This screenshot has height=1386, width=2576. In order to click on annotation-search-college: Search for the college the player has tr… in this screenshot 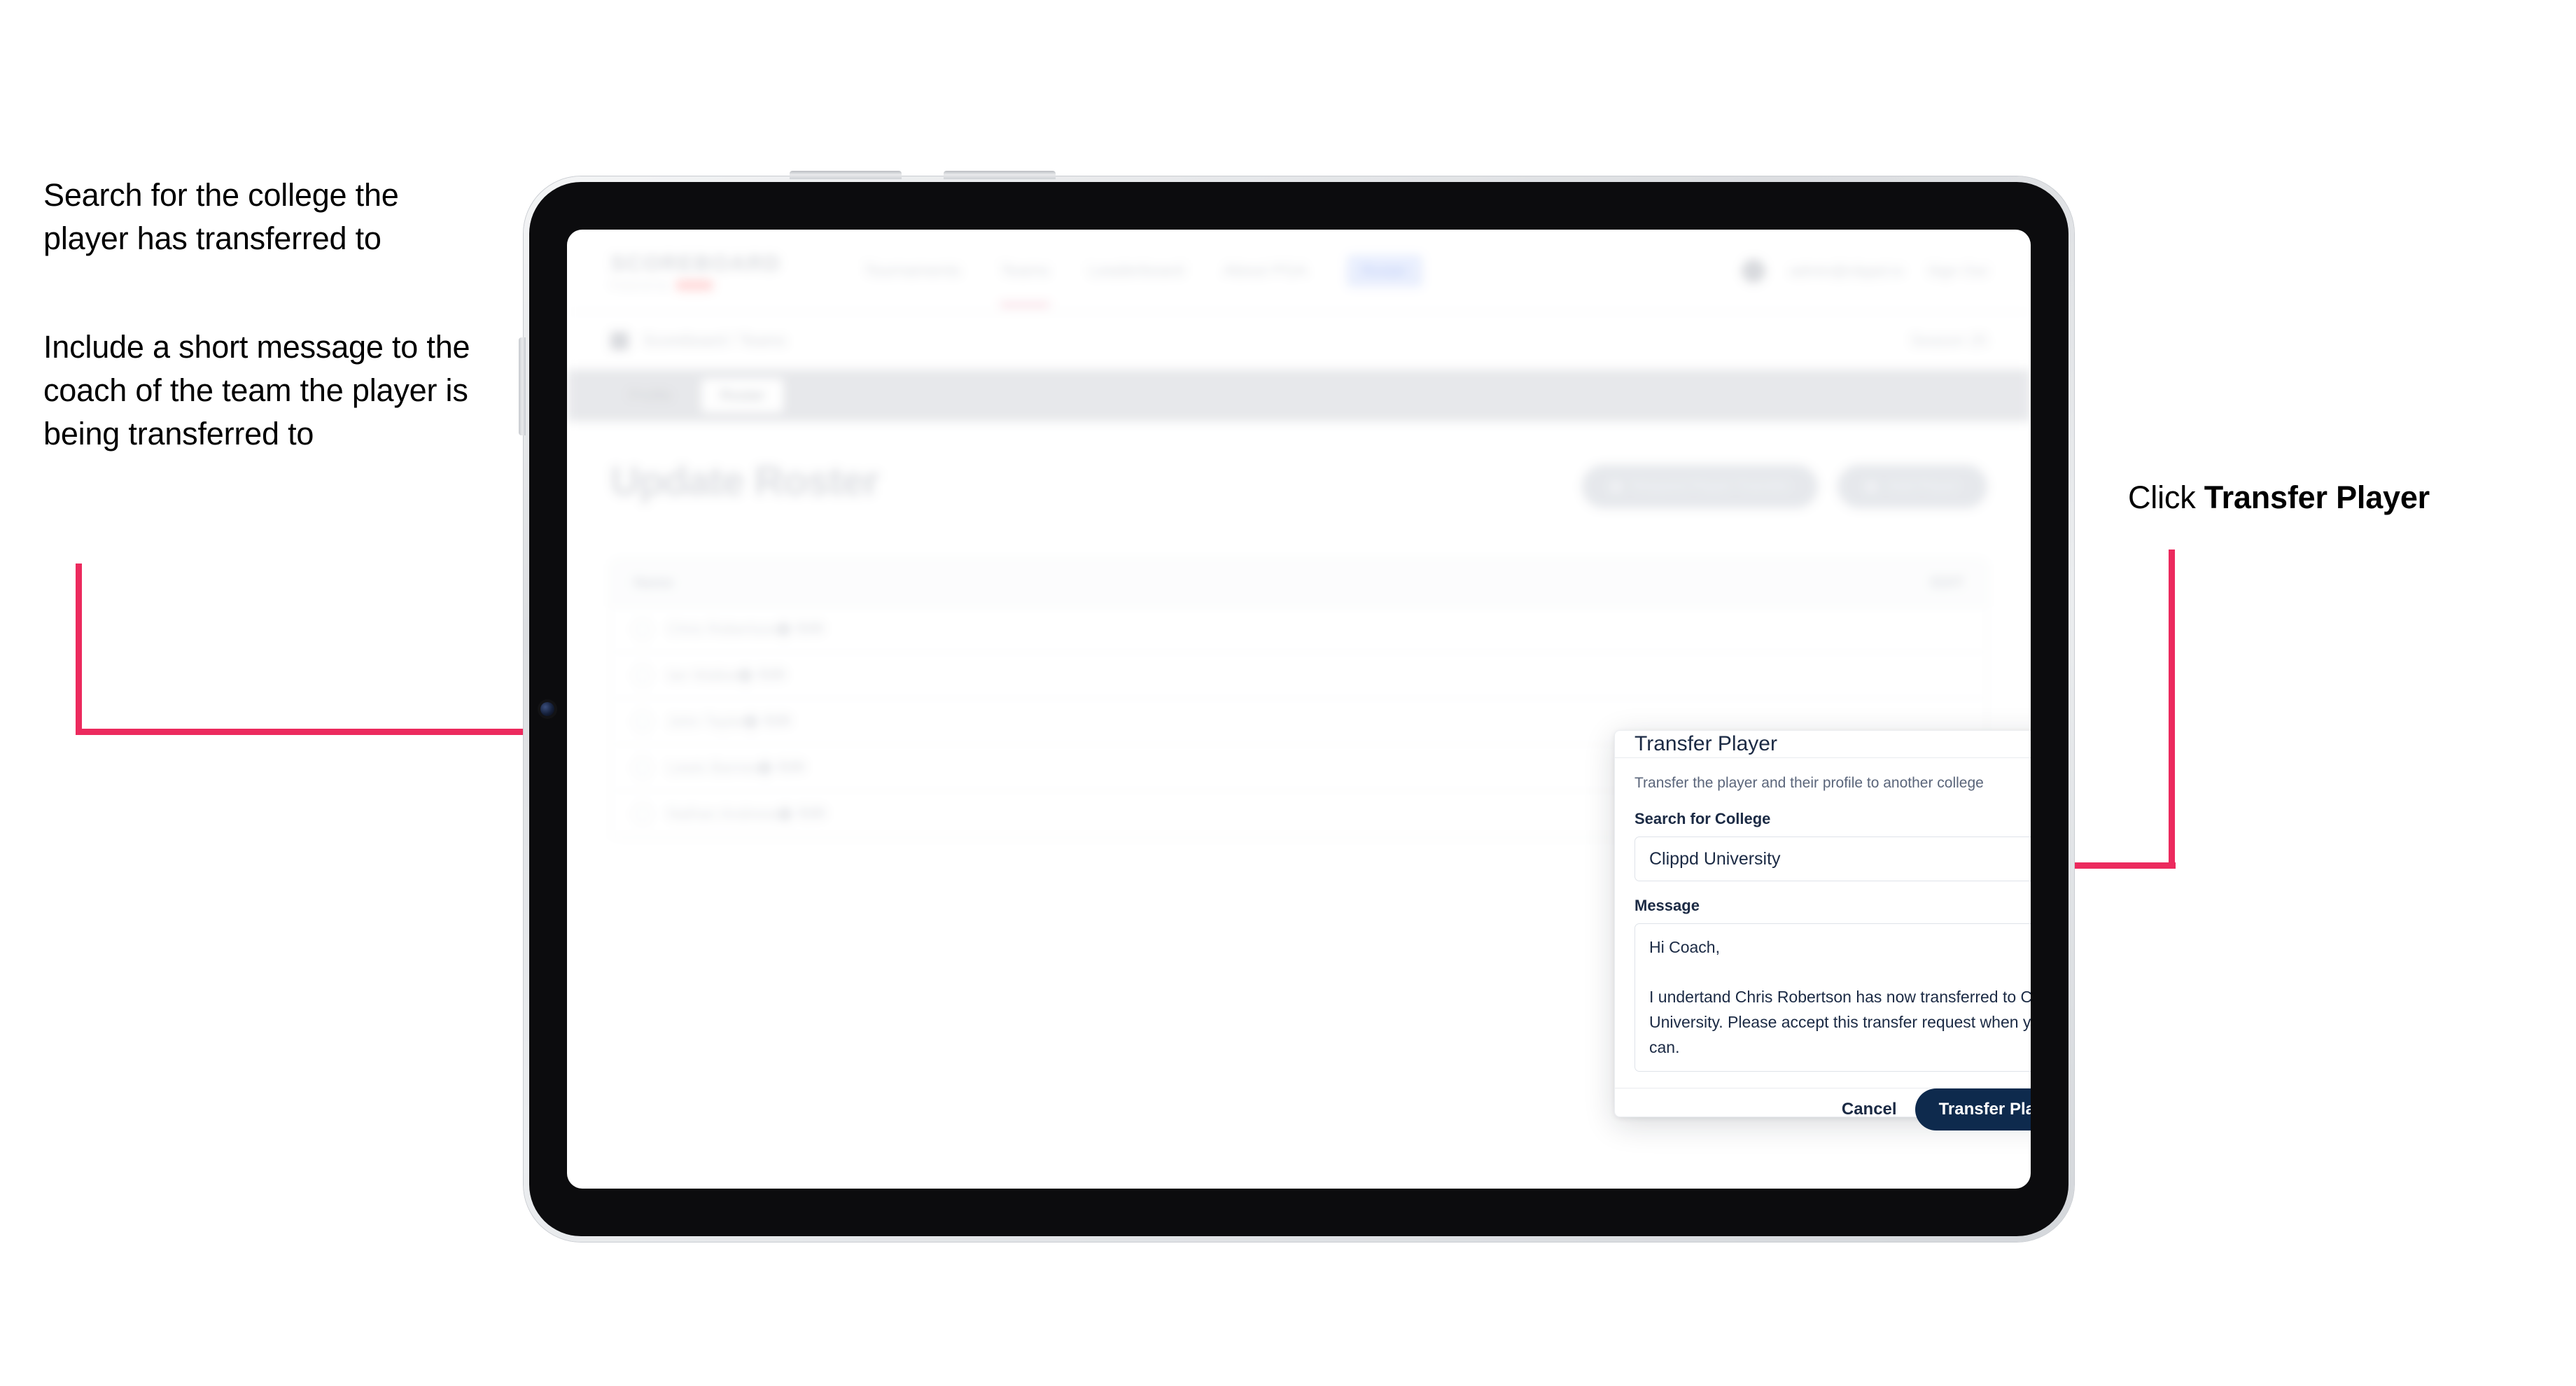, I will do `click(221, 217)`.